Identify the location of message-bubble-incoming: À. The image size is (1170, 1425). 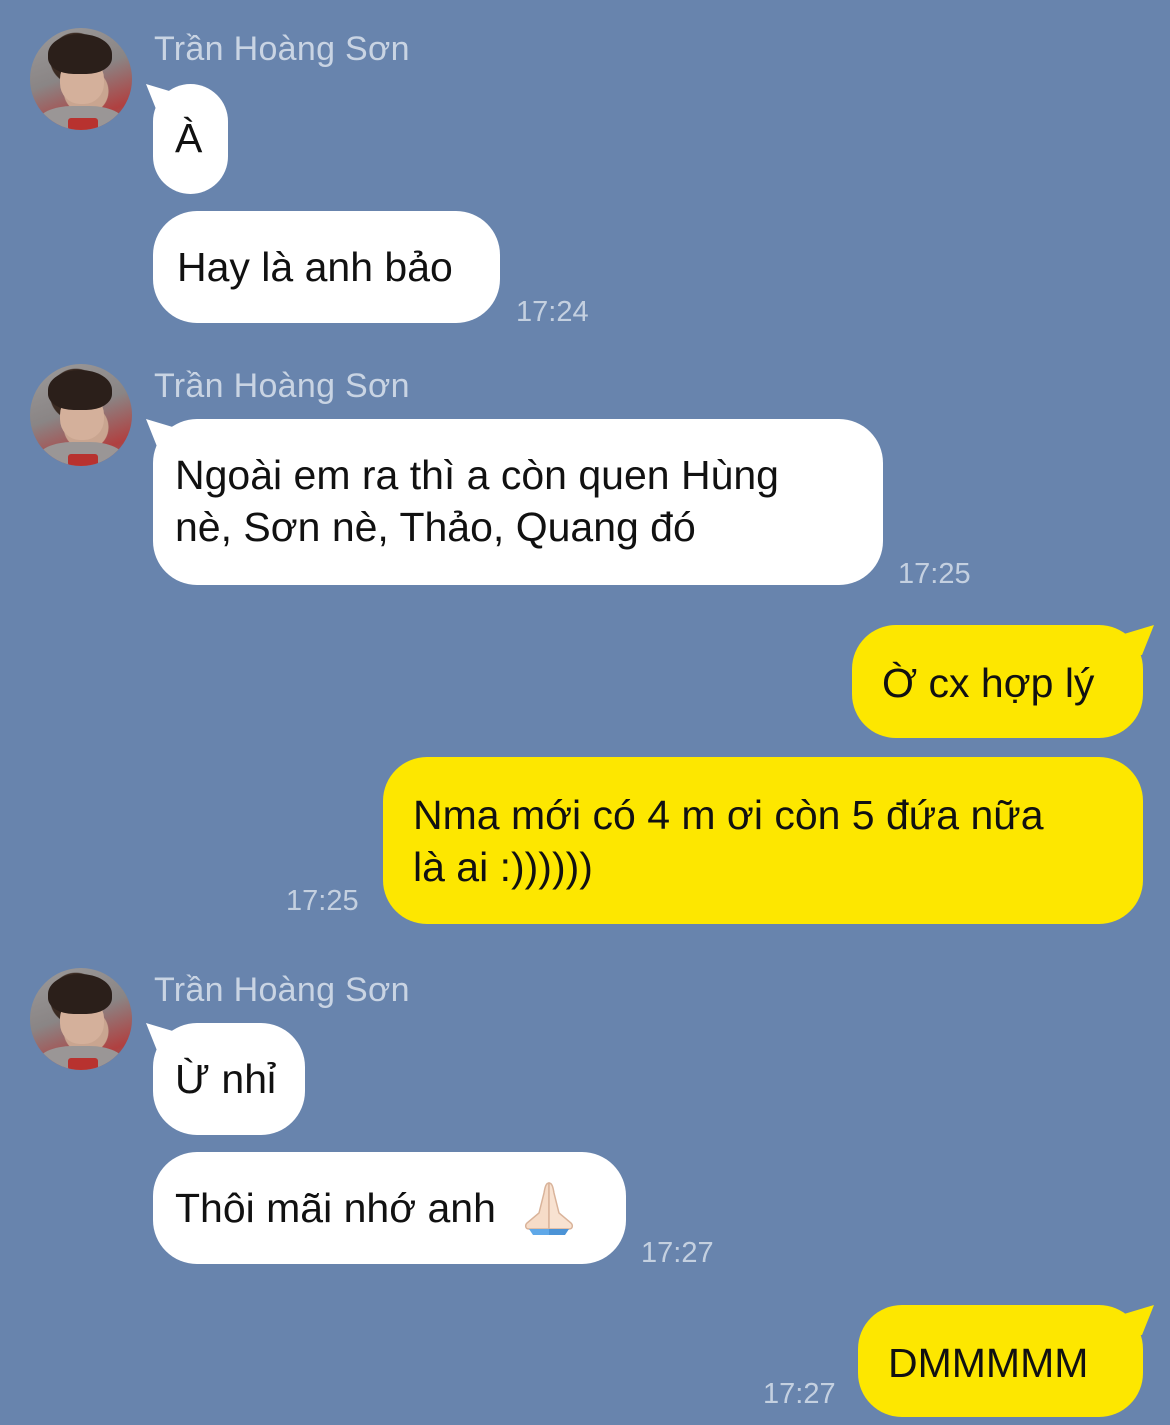
(190, 139).